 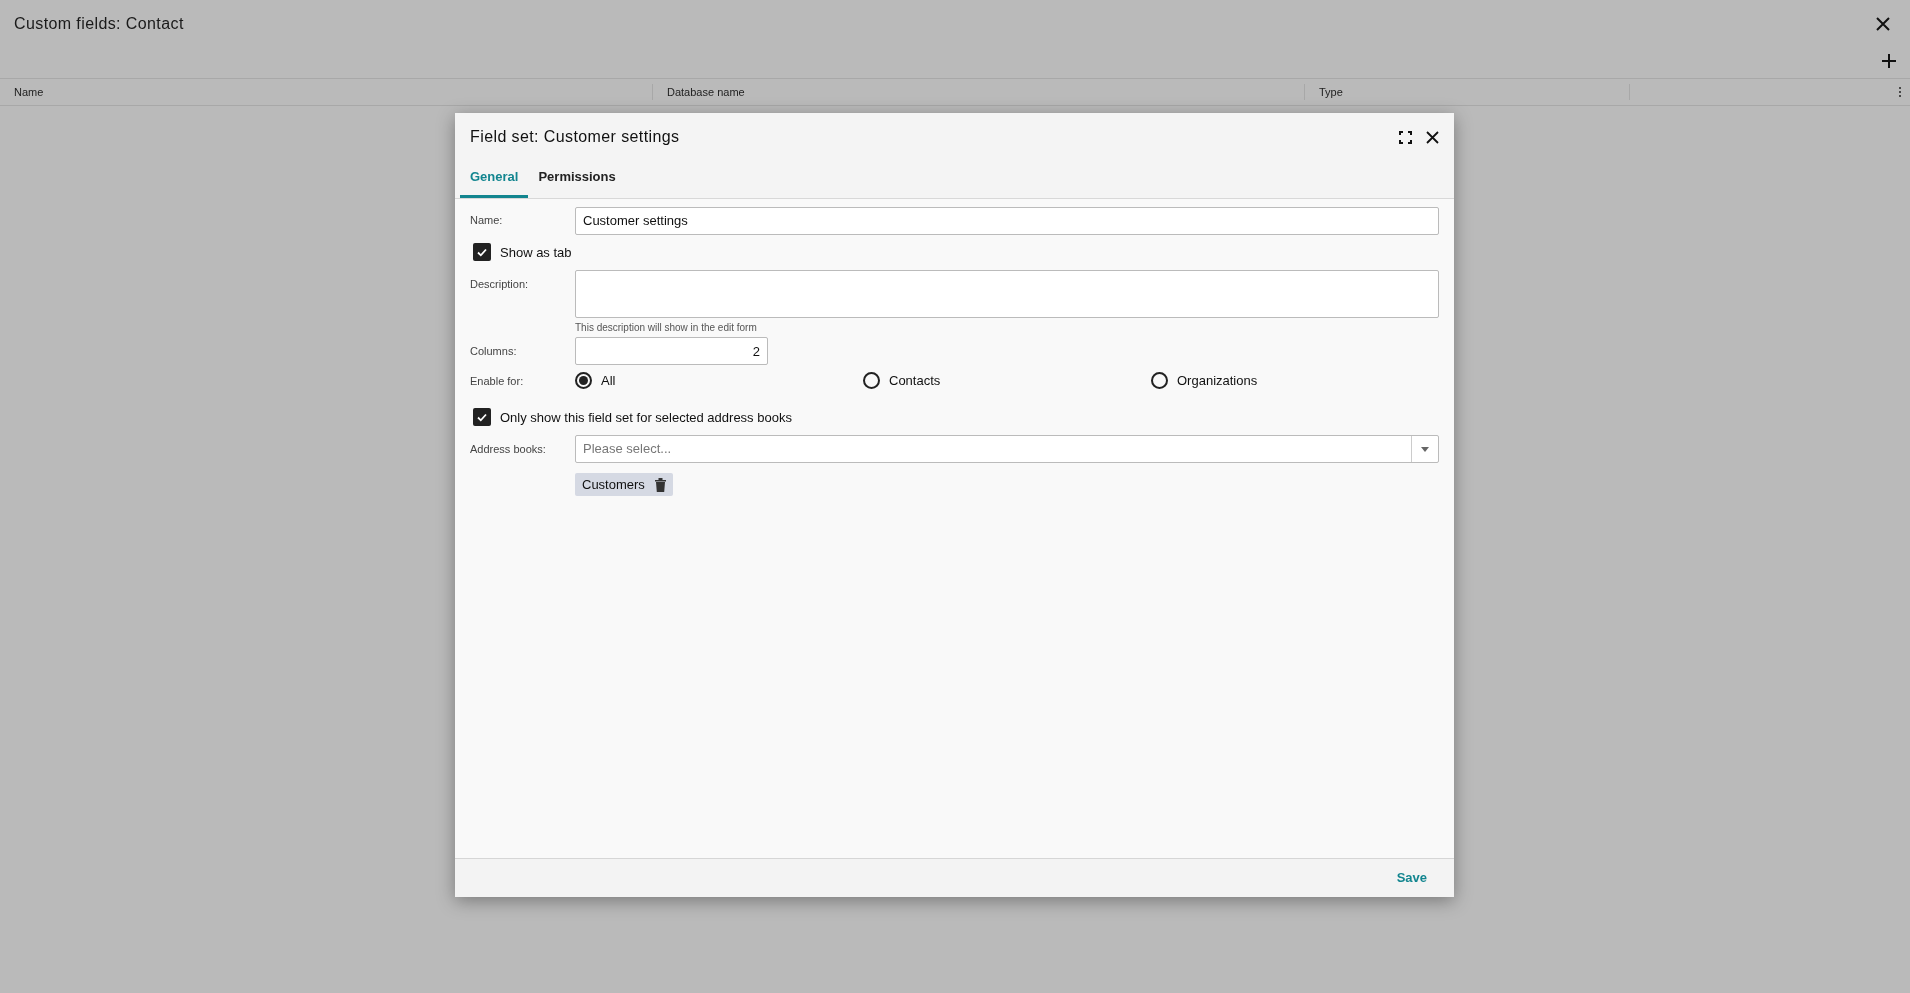 I want to click on field-hint: This description will show in the edit form, so click(x=666, y=328).